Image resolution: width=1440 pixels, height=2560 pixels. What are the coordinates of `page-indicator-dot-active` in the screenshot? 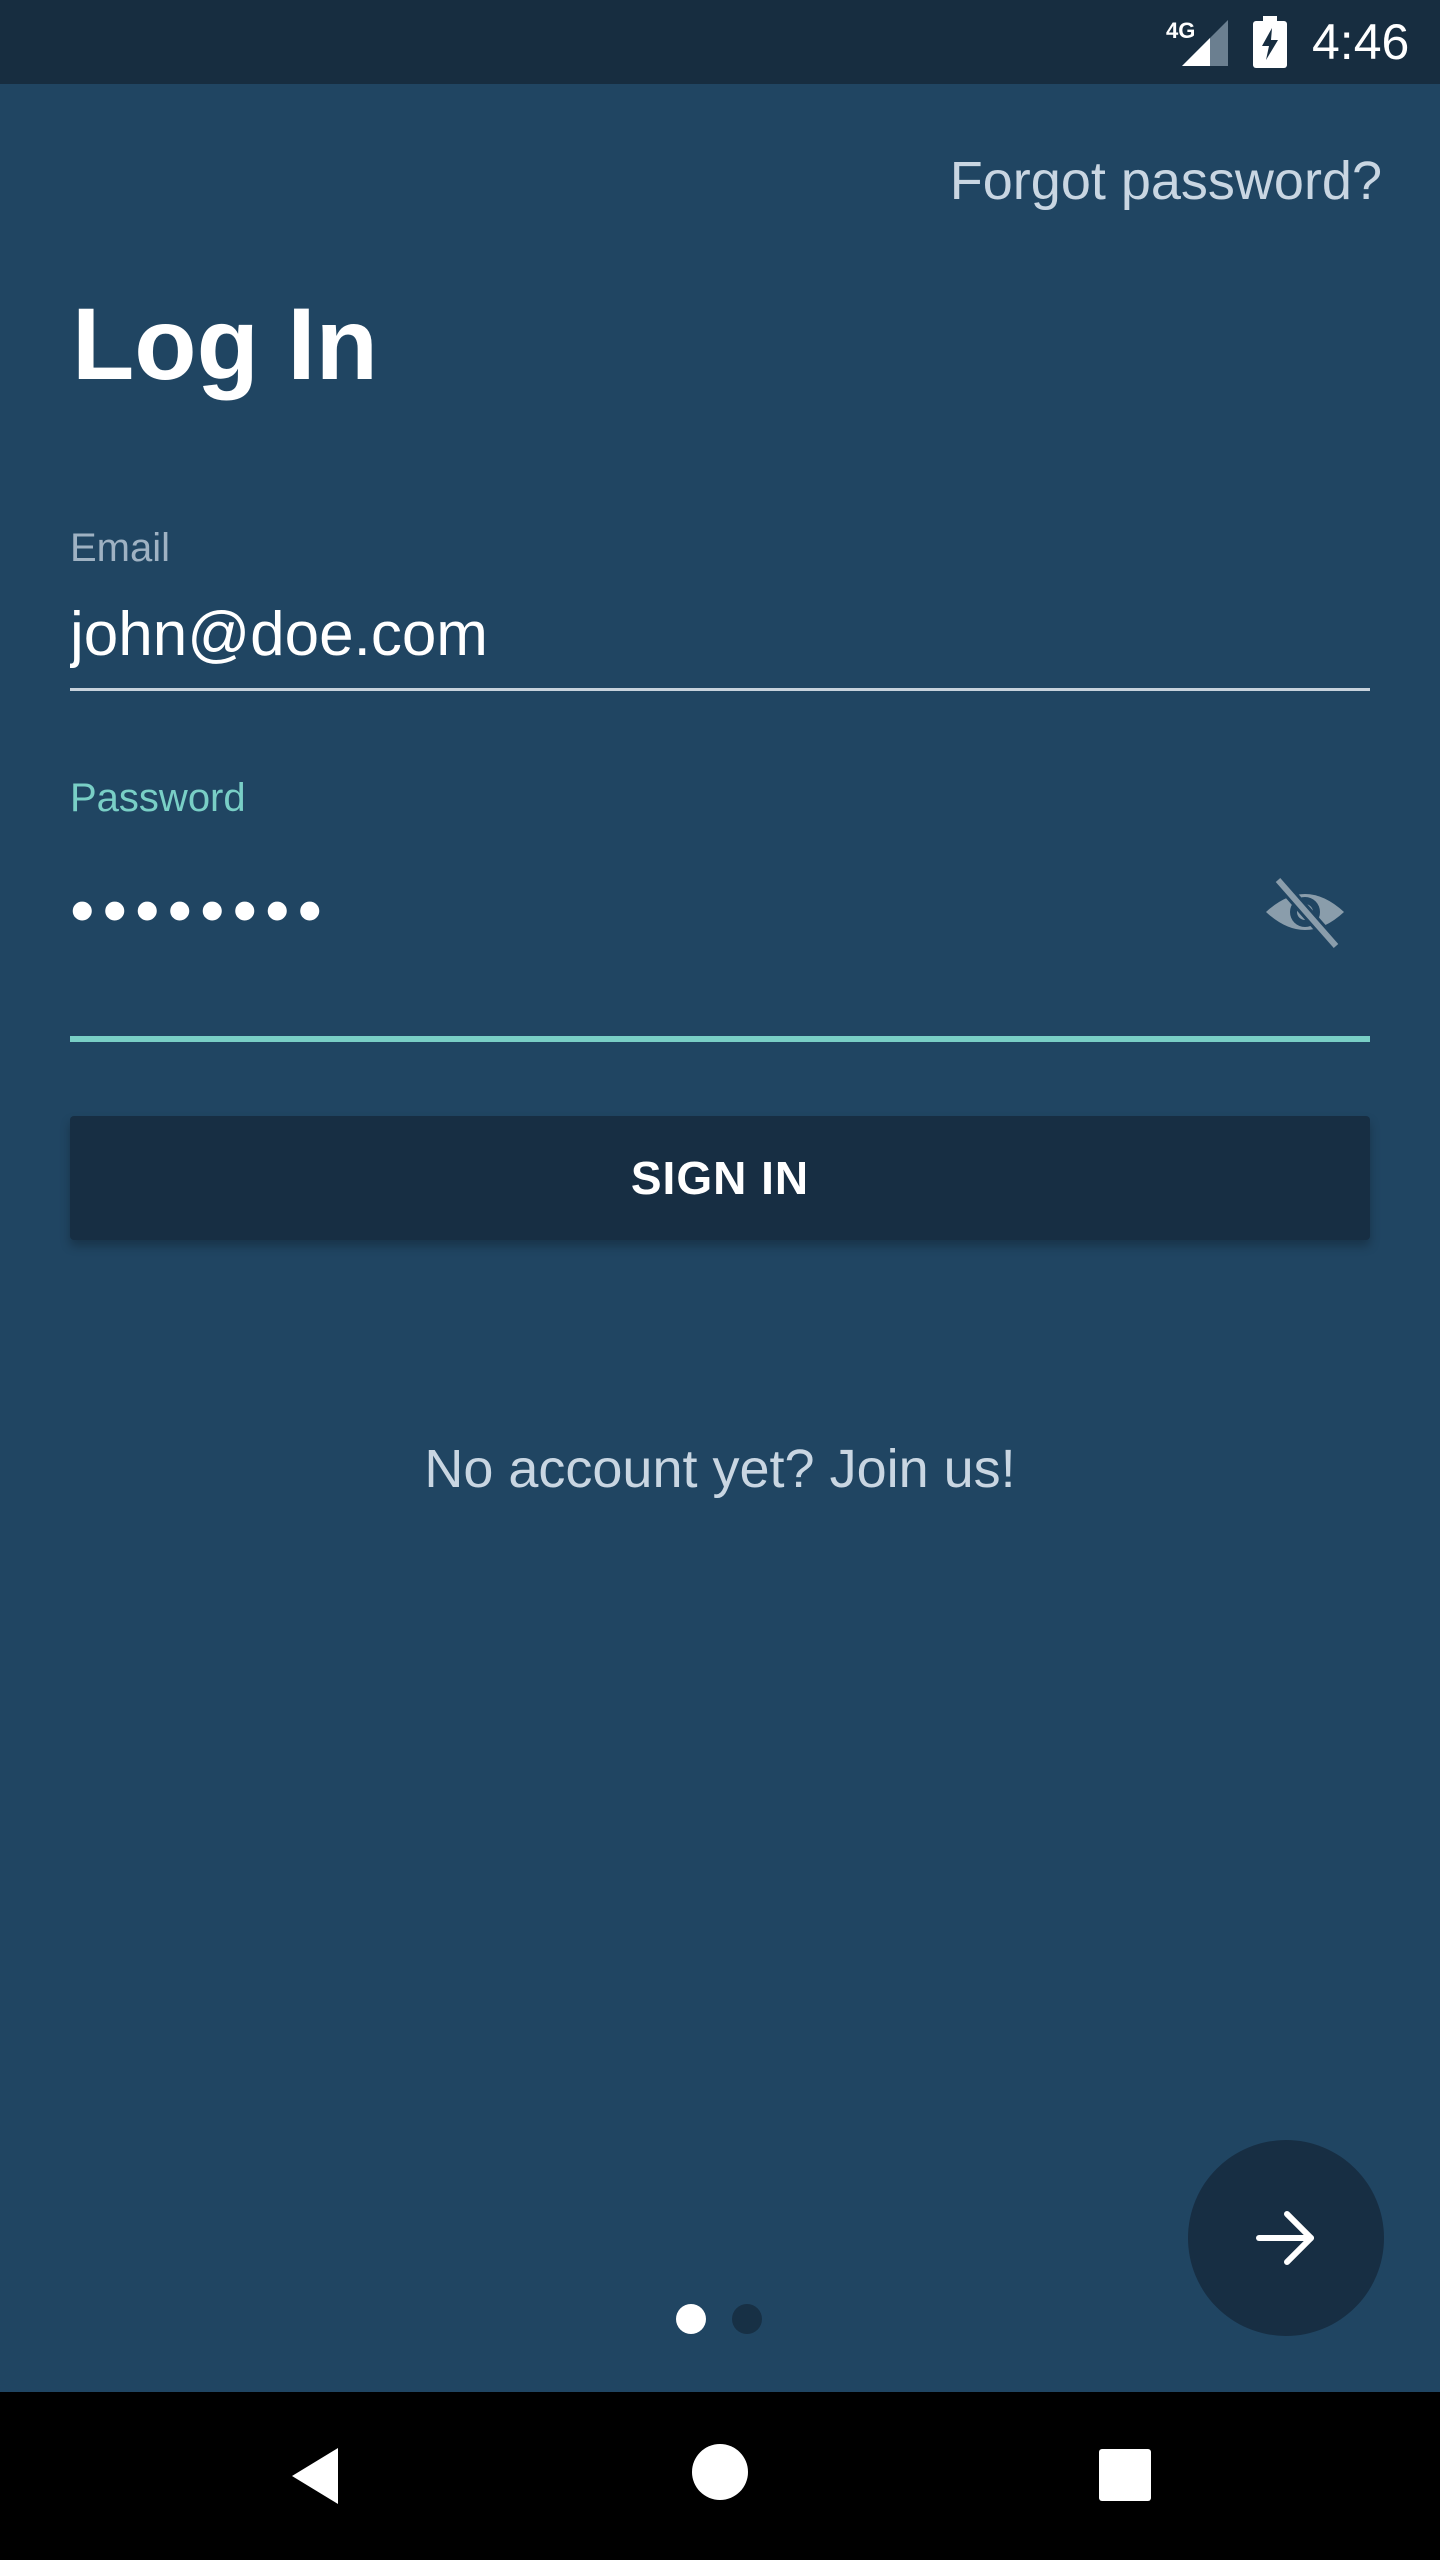 It's located at (691, 2319).